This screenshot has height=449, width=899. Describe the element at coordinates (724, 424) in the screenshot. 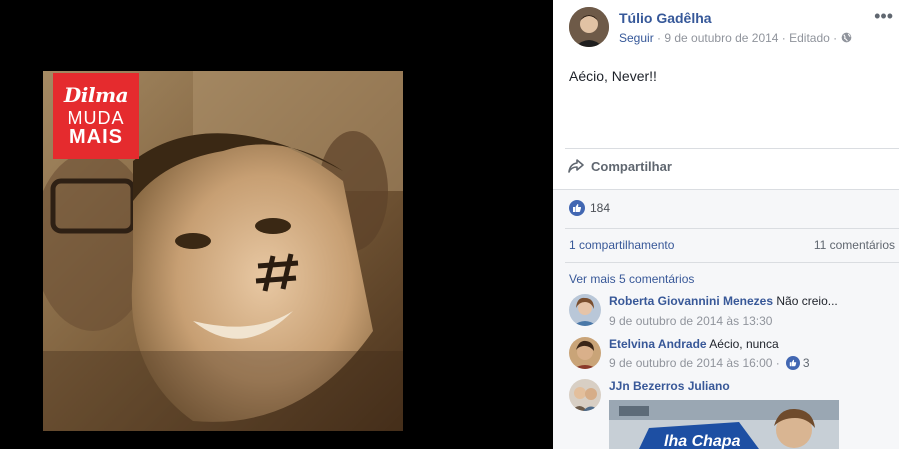

I see `comment-attachment-image: lha Chapa` at that location.